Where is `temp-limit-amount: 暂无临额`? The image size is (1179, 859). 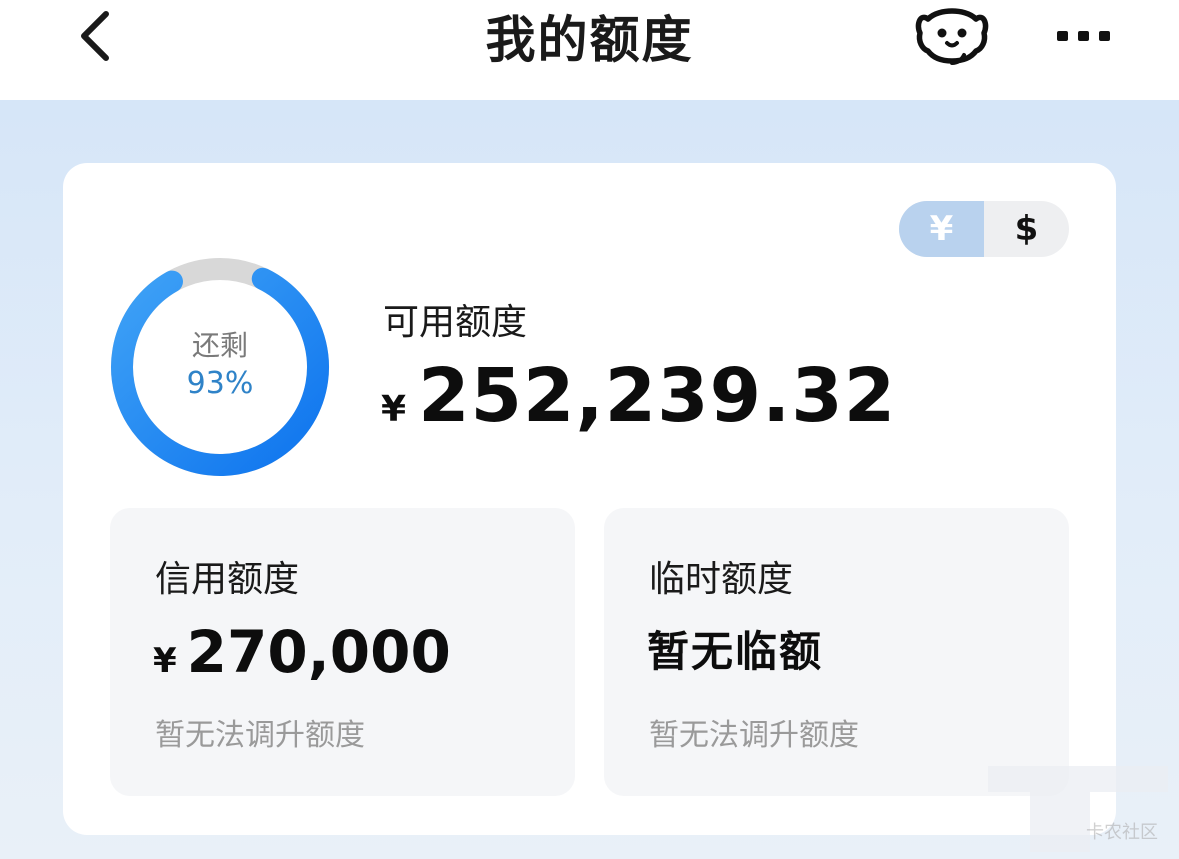 temp-limit-amount: 暂无临额 is located at coordinates (735, 648).